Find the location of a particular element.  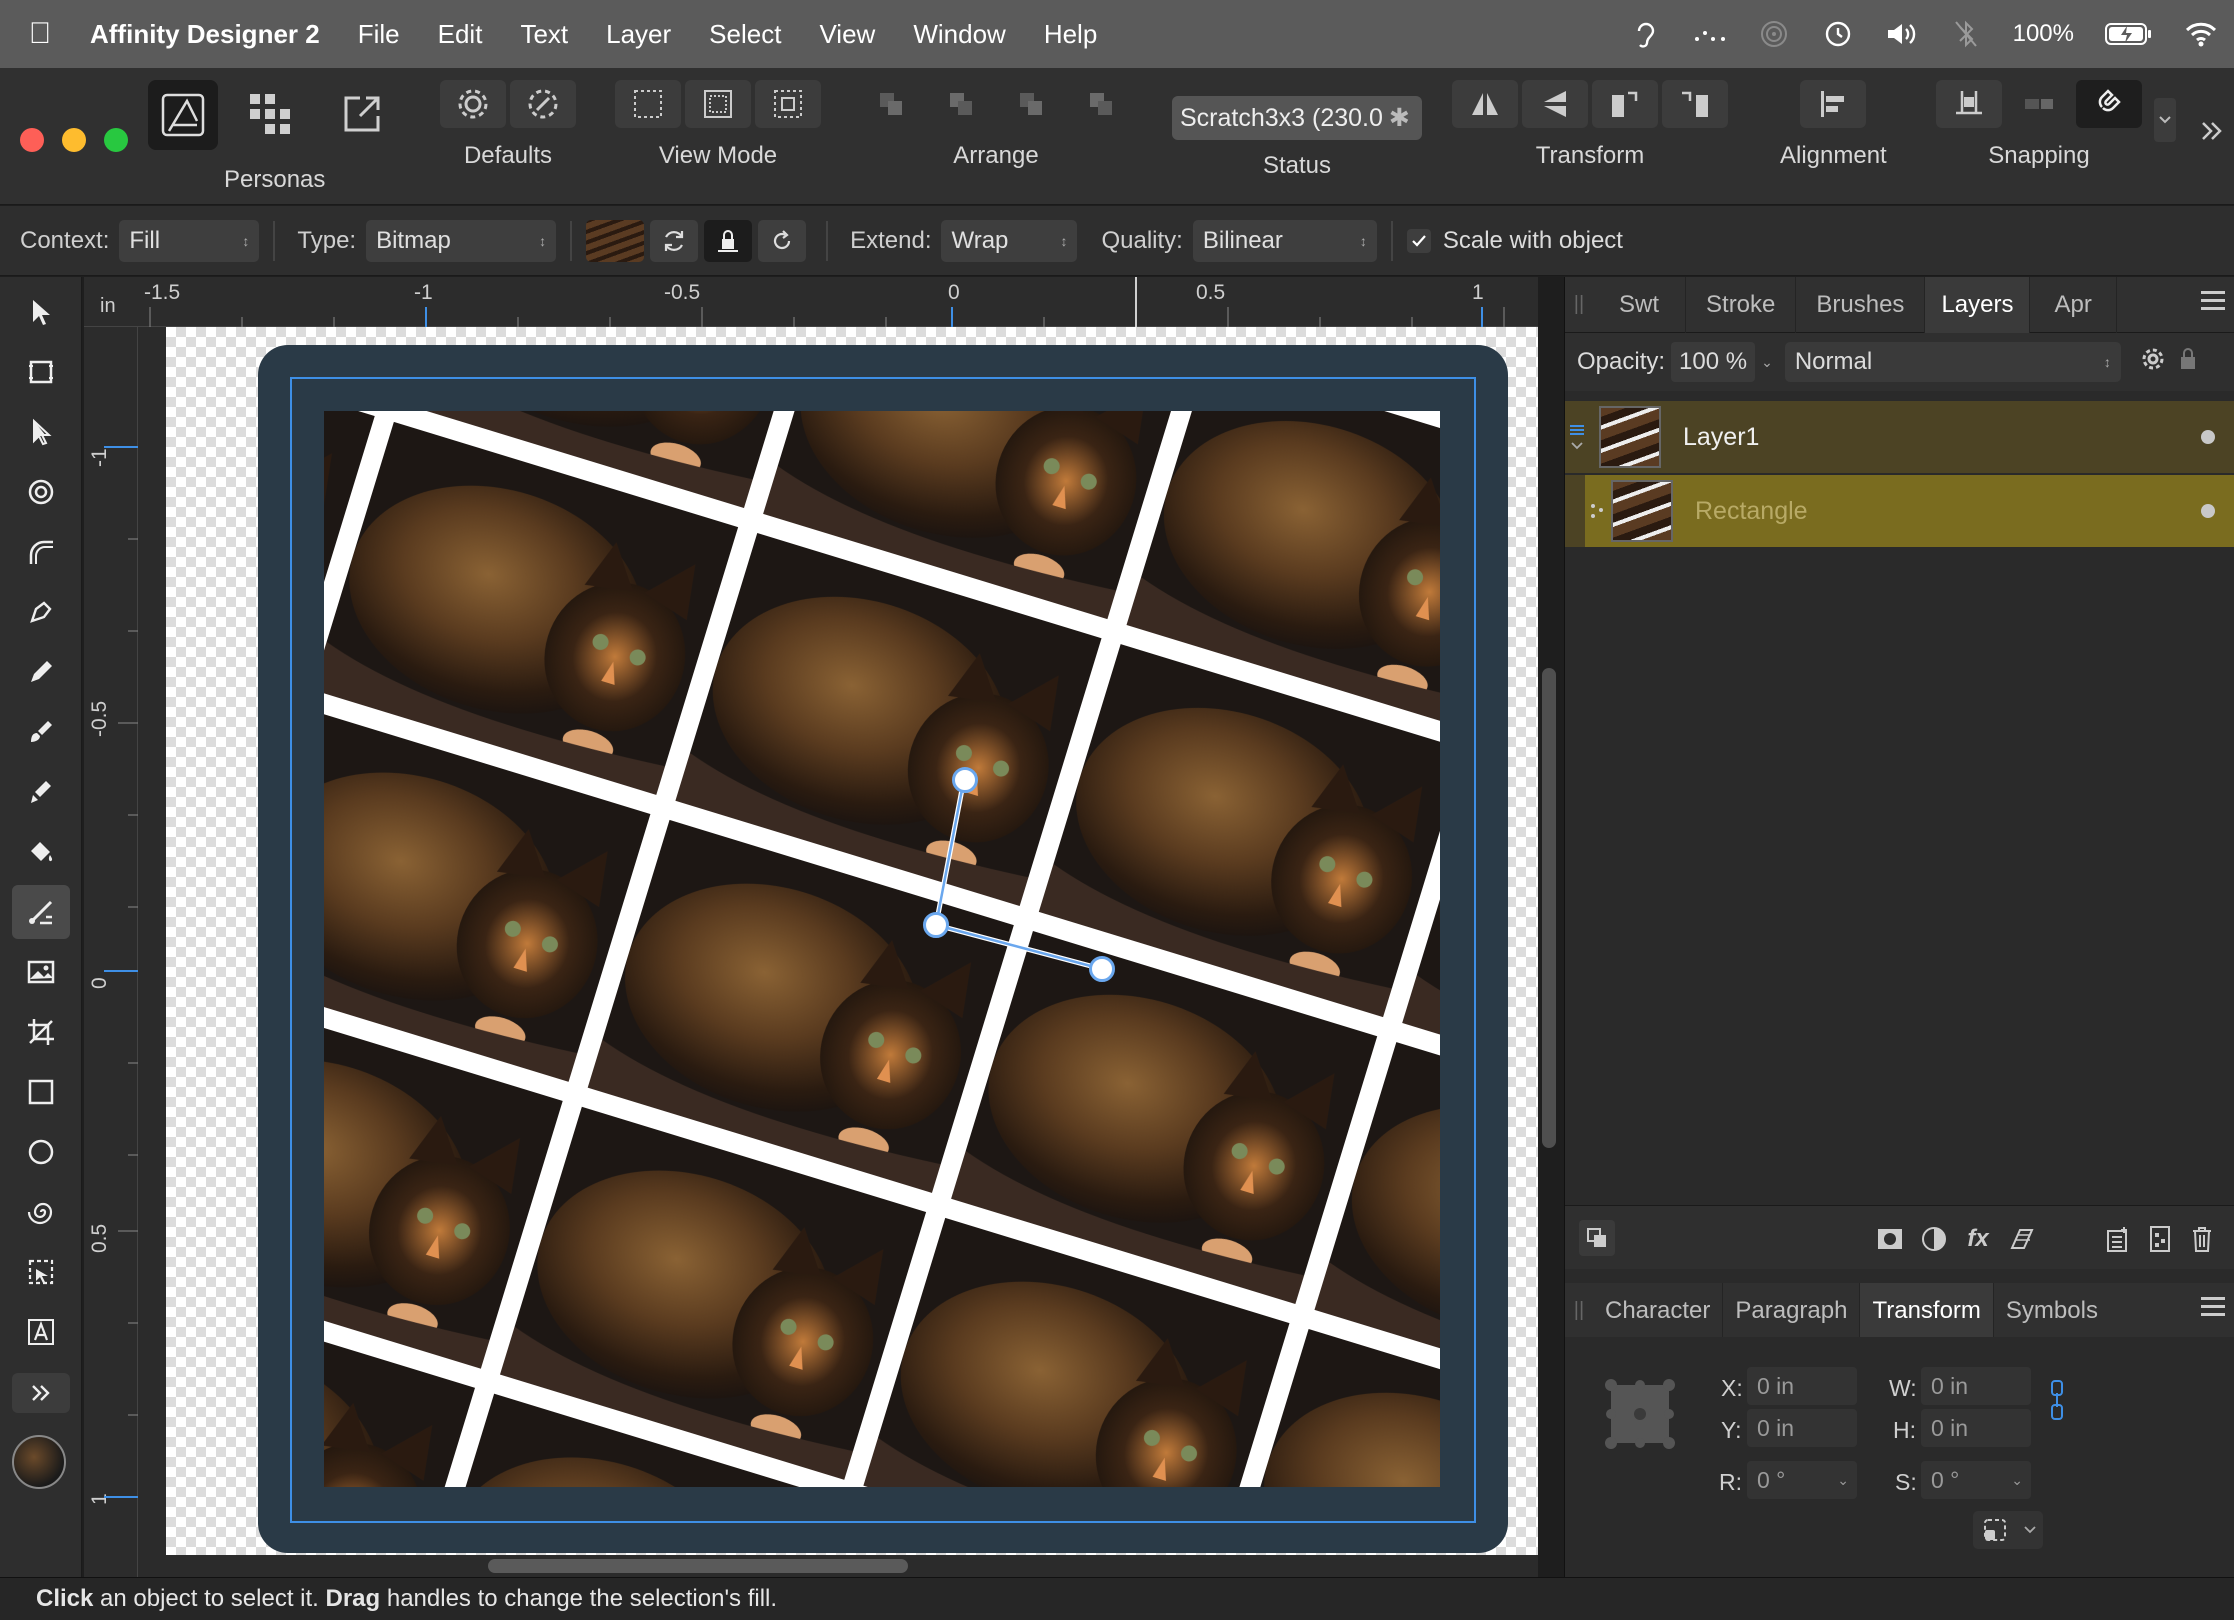

mask-layer-icon is located at coordinates (1890, 1239).